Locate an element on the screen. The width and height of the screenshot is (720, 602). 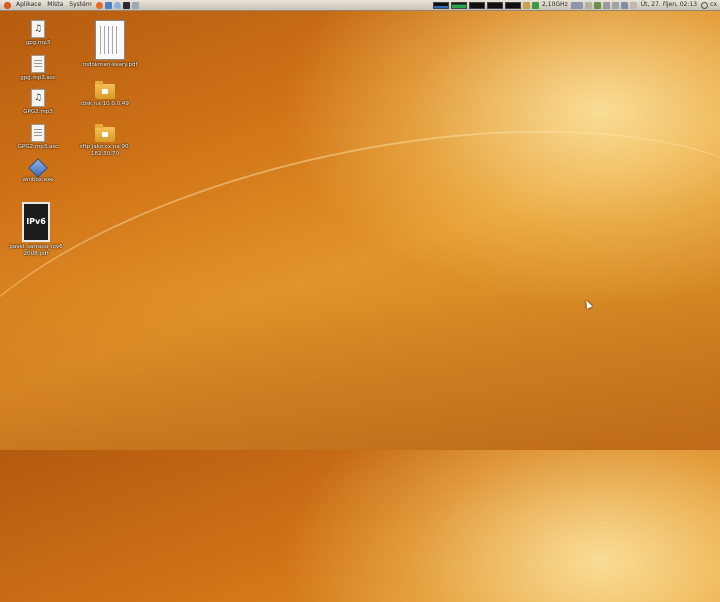
icon-label: pavel_satrapa_ipv6 2008.pdf is located at coordinates (36, 250).